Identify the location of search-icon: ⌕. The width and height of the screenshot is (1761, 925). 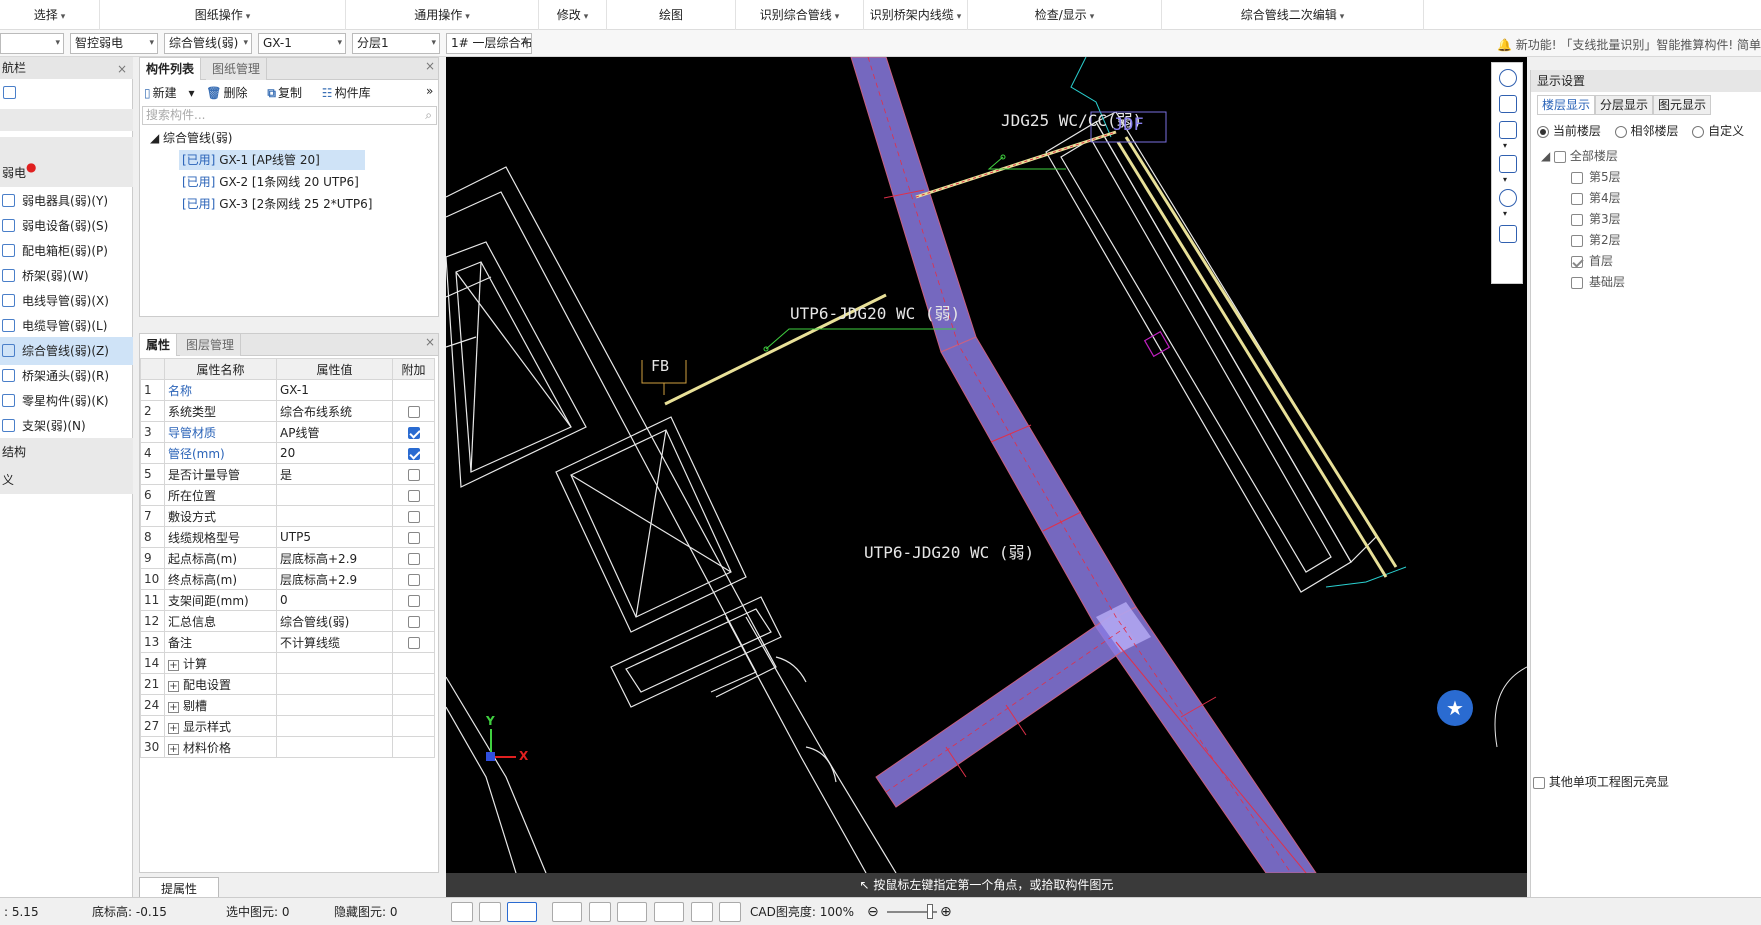
(428, 115).